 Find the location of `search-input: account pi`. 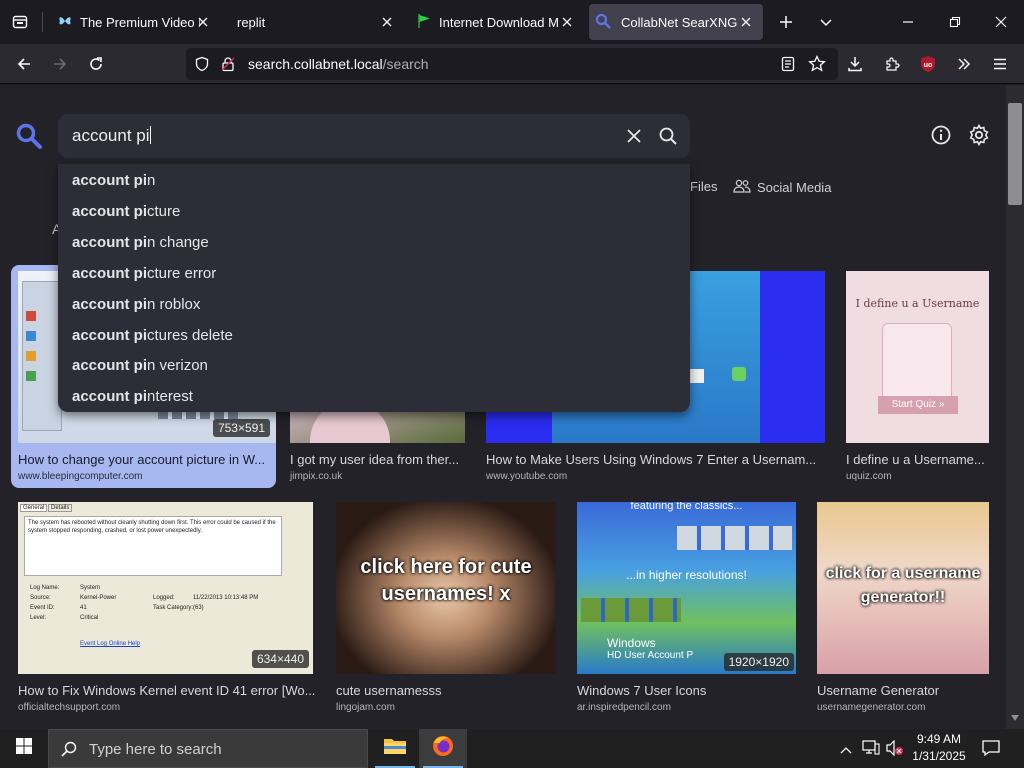

search-input: account pi is located at coordinates (374, 136).